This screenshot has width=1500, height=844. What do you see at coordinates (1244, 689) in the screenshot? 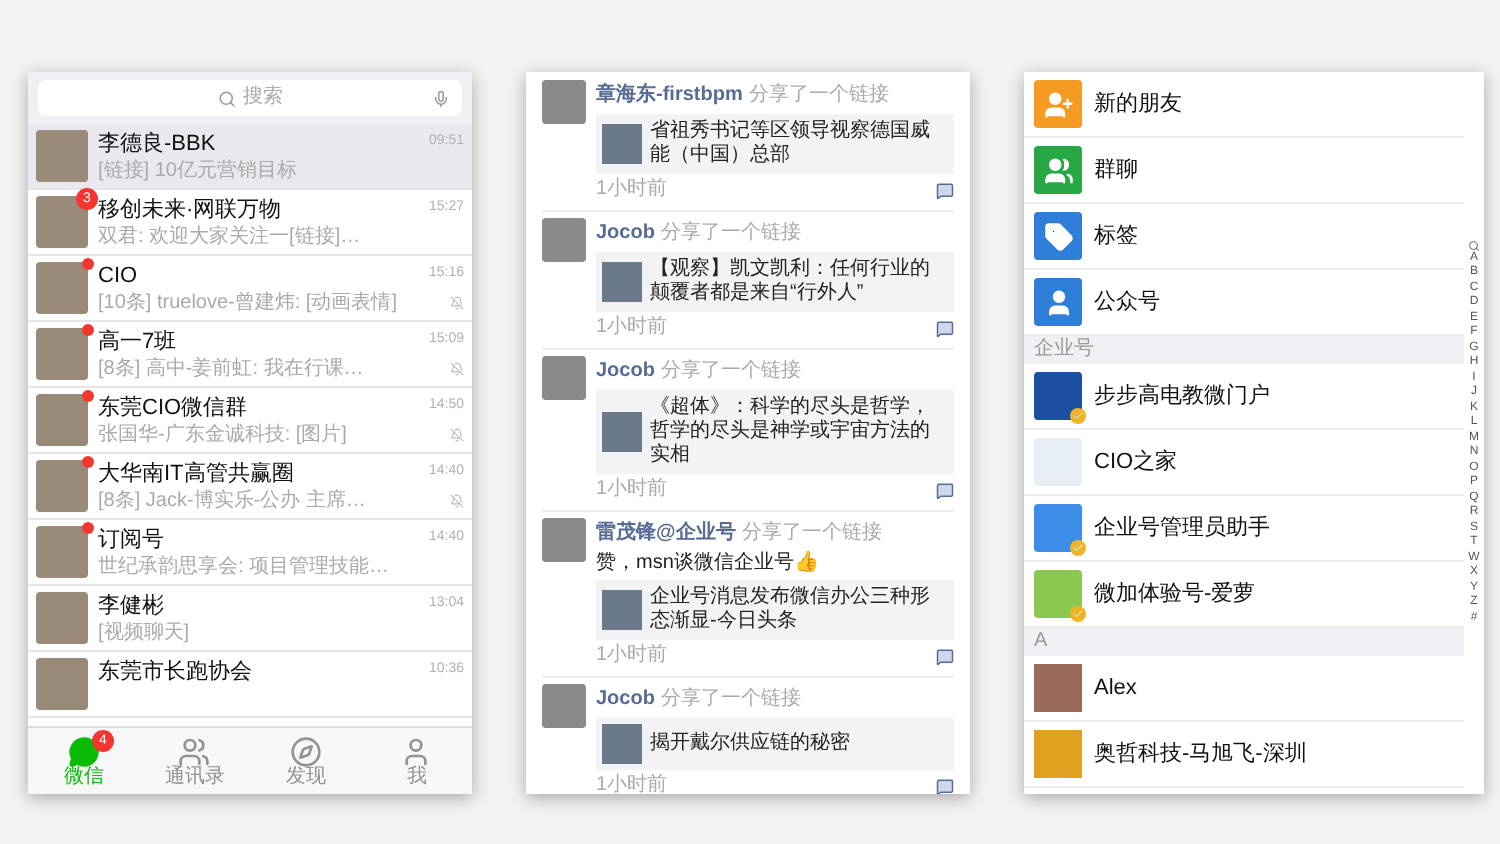
I see `contact-row: Alex` at bounding box center [1244, 689].